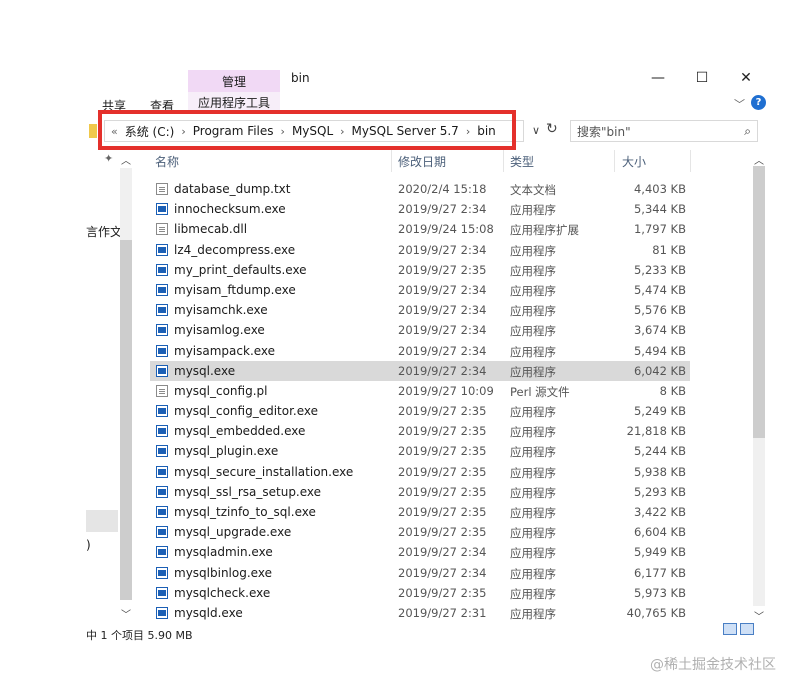  What do you see at coordinates (126, 159) in the screenshot?
I see `nav-scroll-up-icon: ︿` at bounding box center [126, 159].